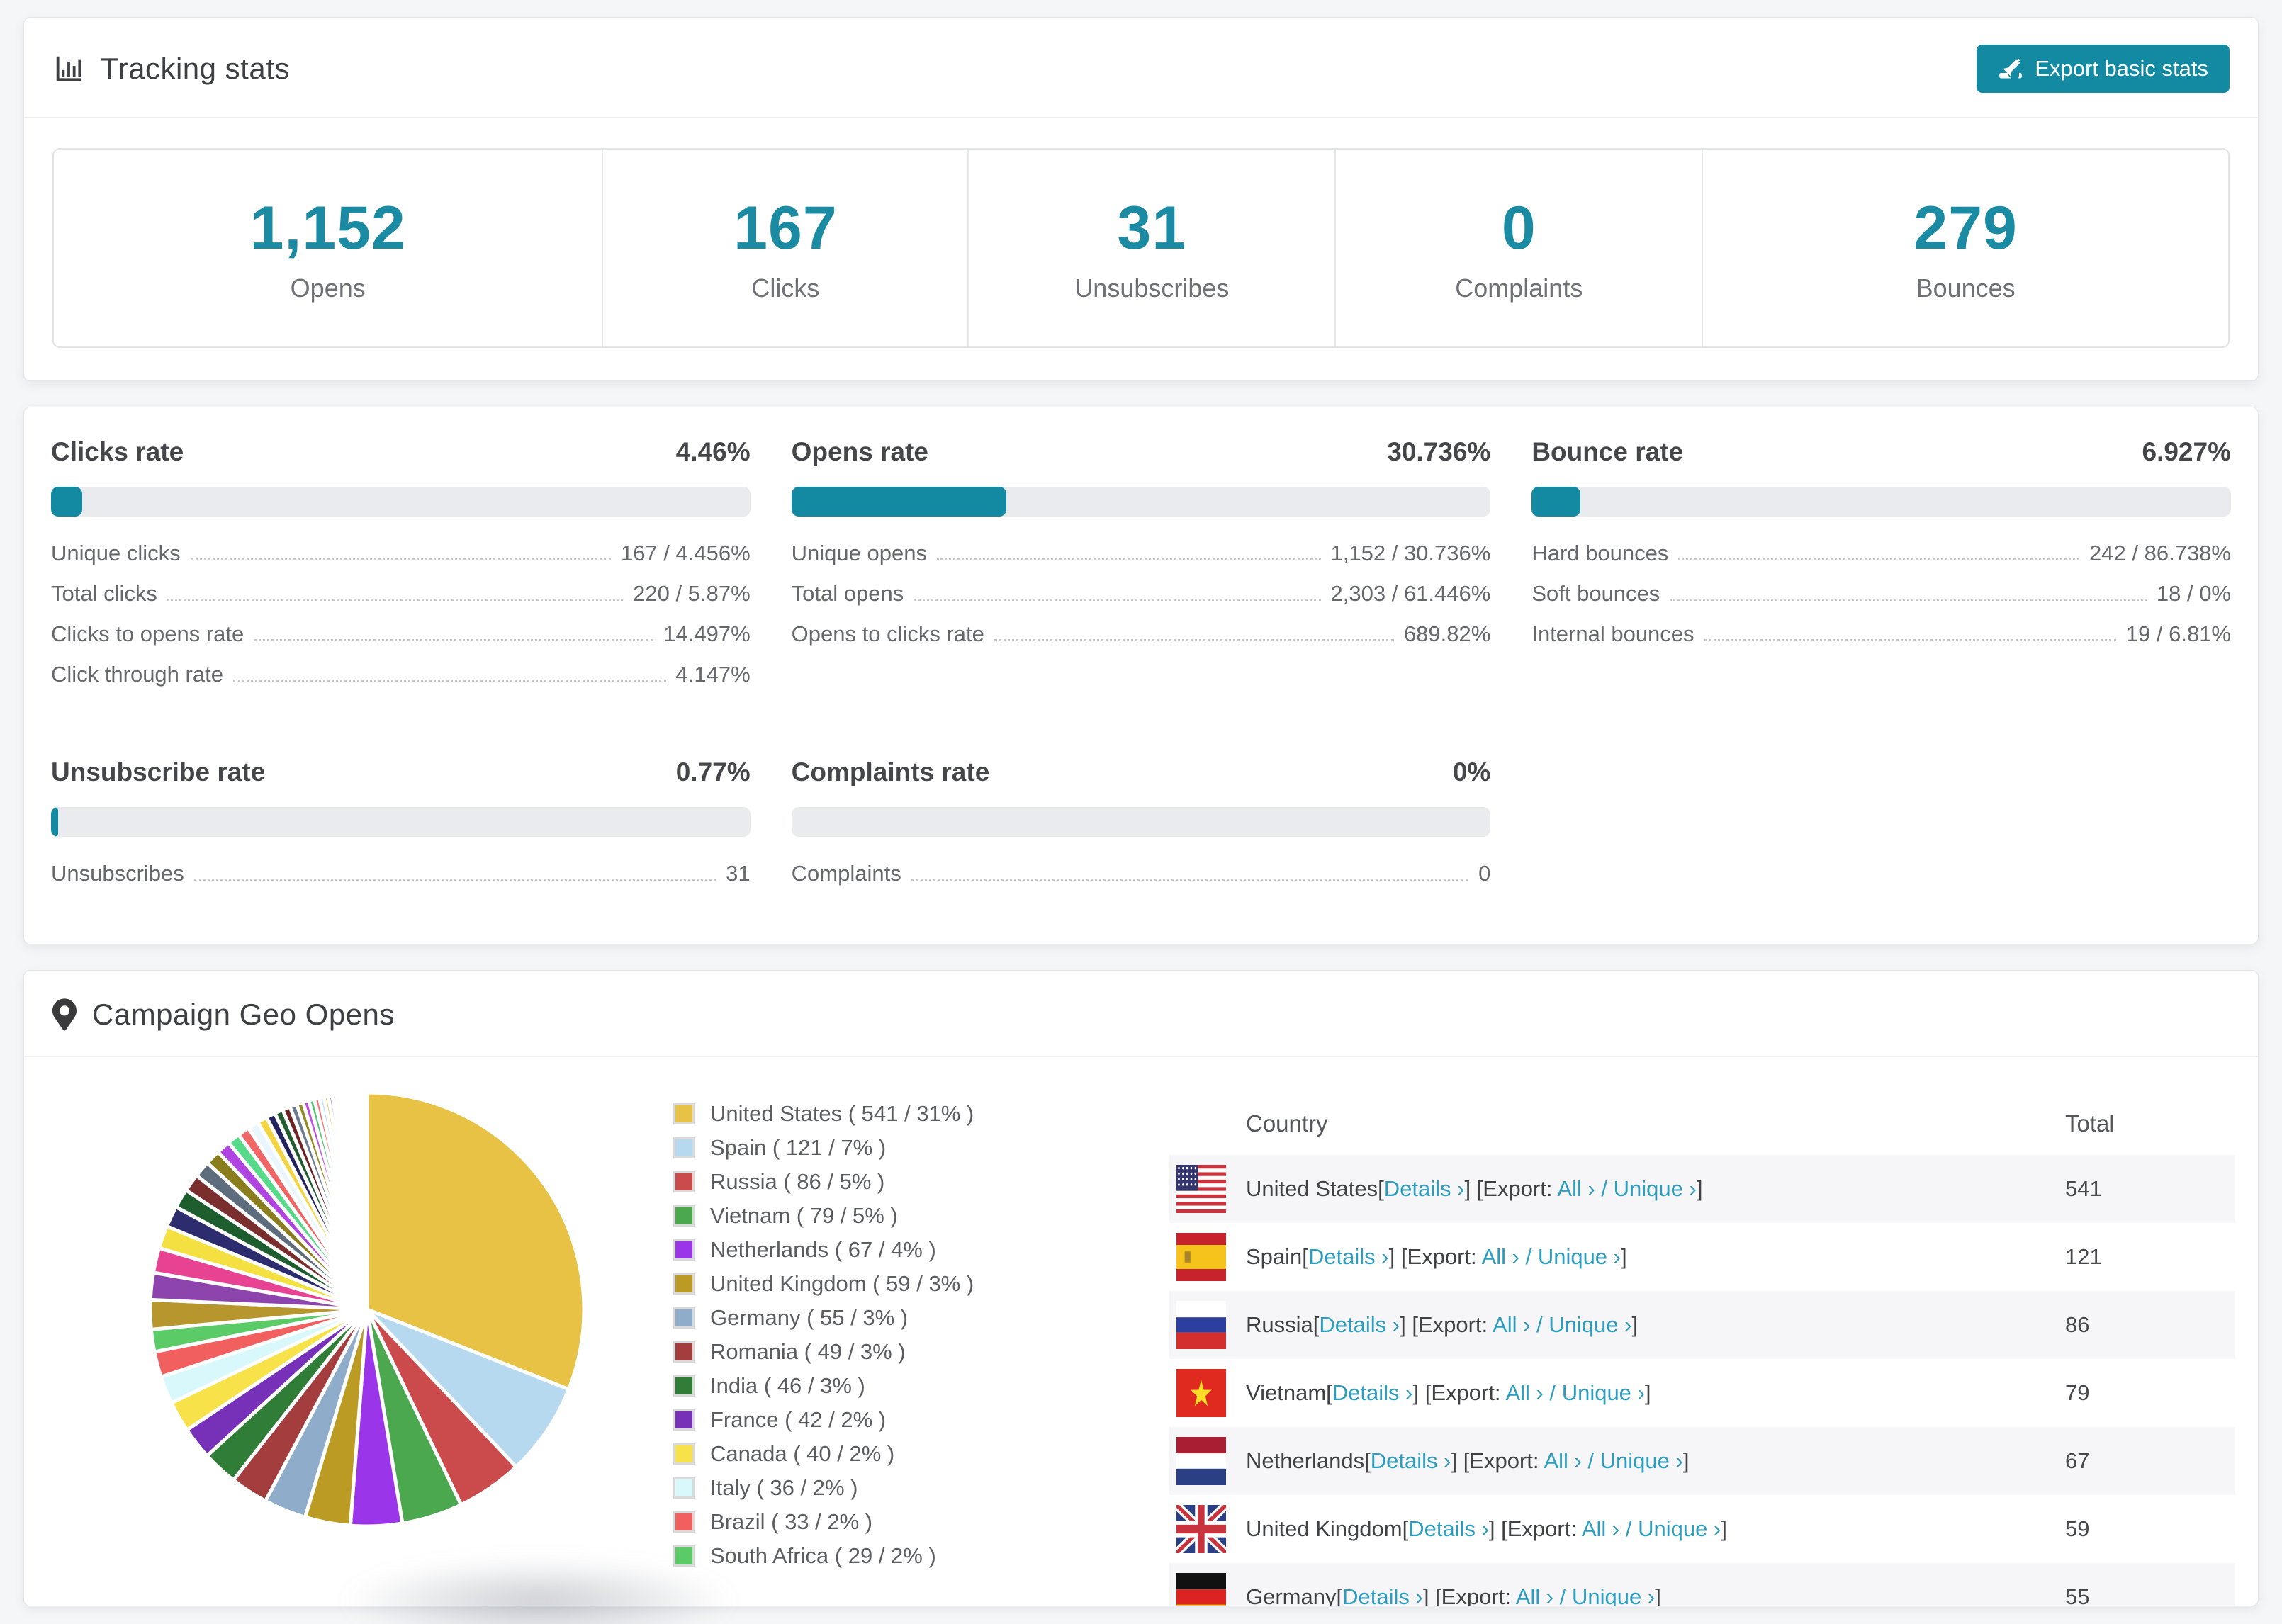 This screenshot has width=2282, height=1624. What do you see at coordinates (871, 1352) in the screenshot?
I see `legend-item: Romania ( 49 / 3% )` at bounding box center [871, 1352].